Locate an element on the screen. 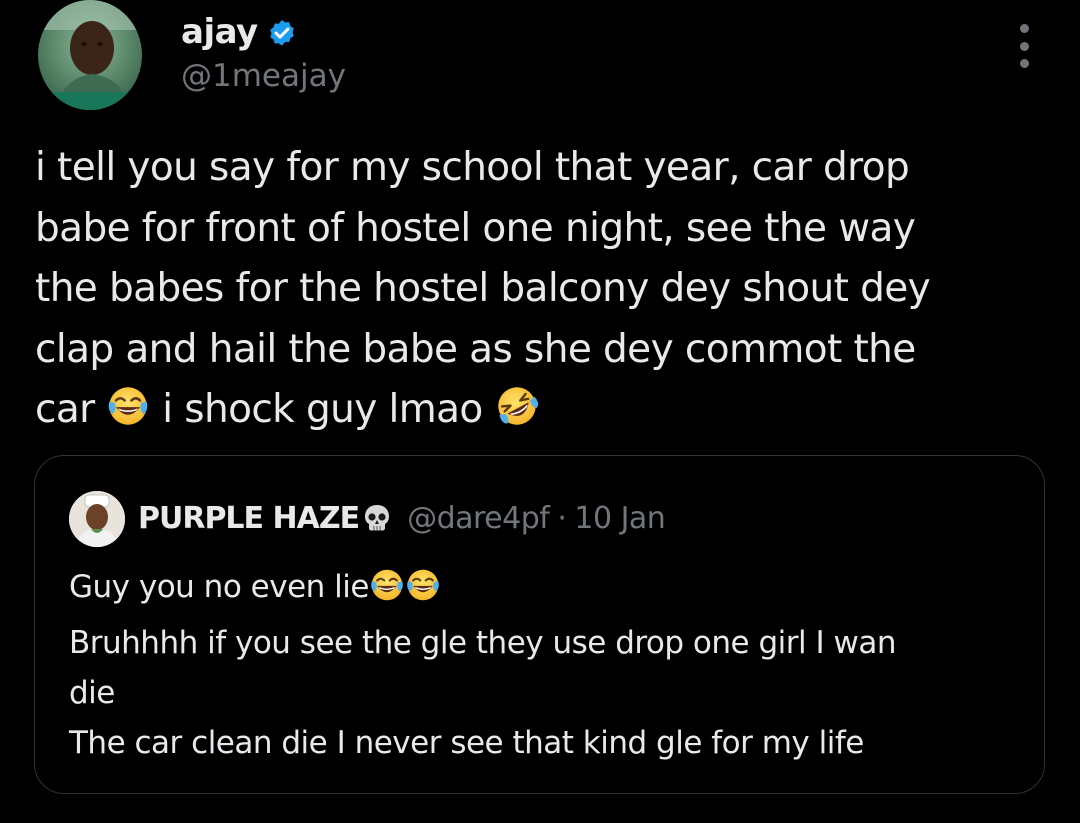 The image size is (1080, 823). tweet-text-line-last: car i shock guy lmao is located at coordinates (540, 413).